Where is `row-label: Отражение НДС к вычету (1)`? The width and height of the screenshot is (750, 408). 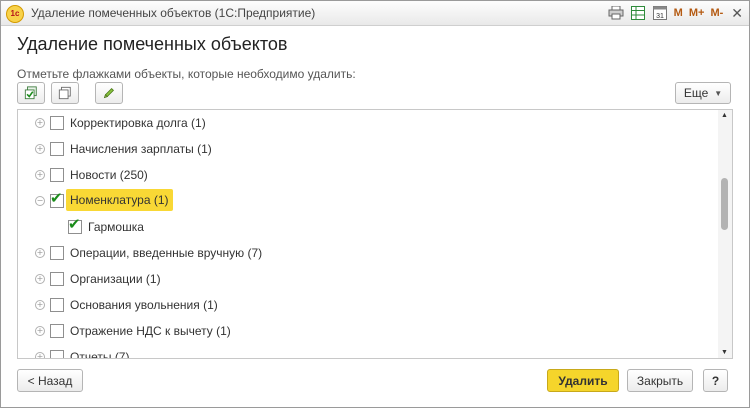
row-label: Отражение НДС к вычету (1) is located at coordinates (150, 331).